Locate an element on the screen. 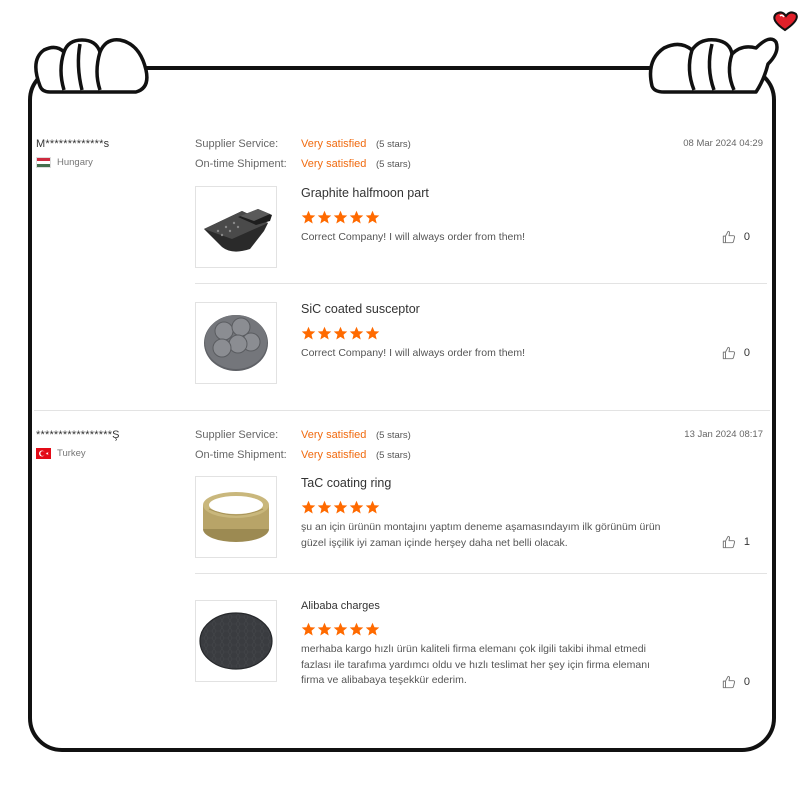  like-button: 1 is located at coordinates (736, 542).